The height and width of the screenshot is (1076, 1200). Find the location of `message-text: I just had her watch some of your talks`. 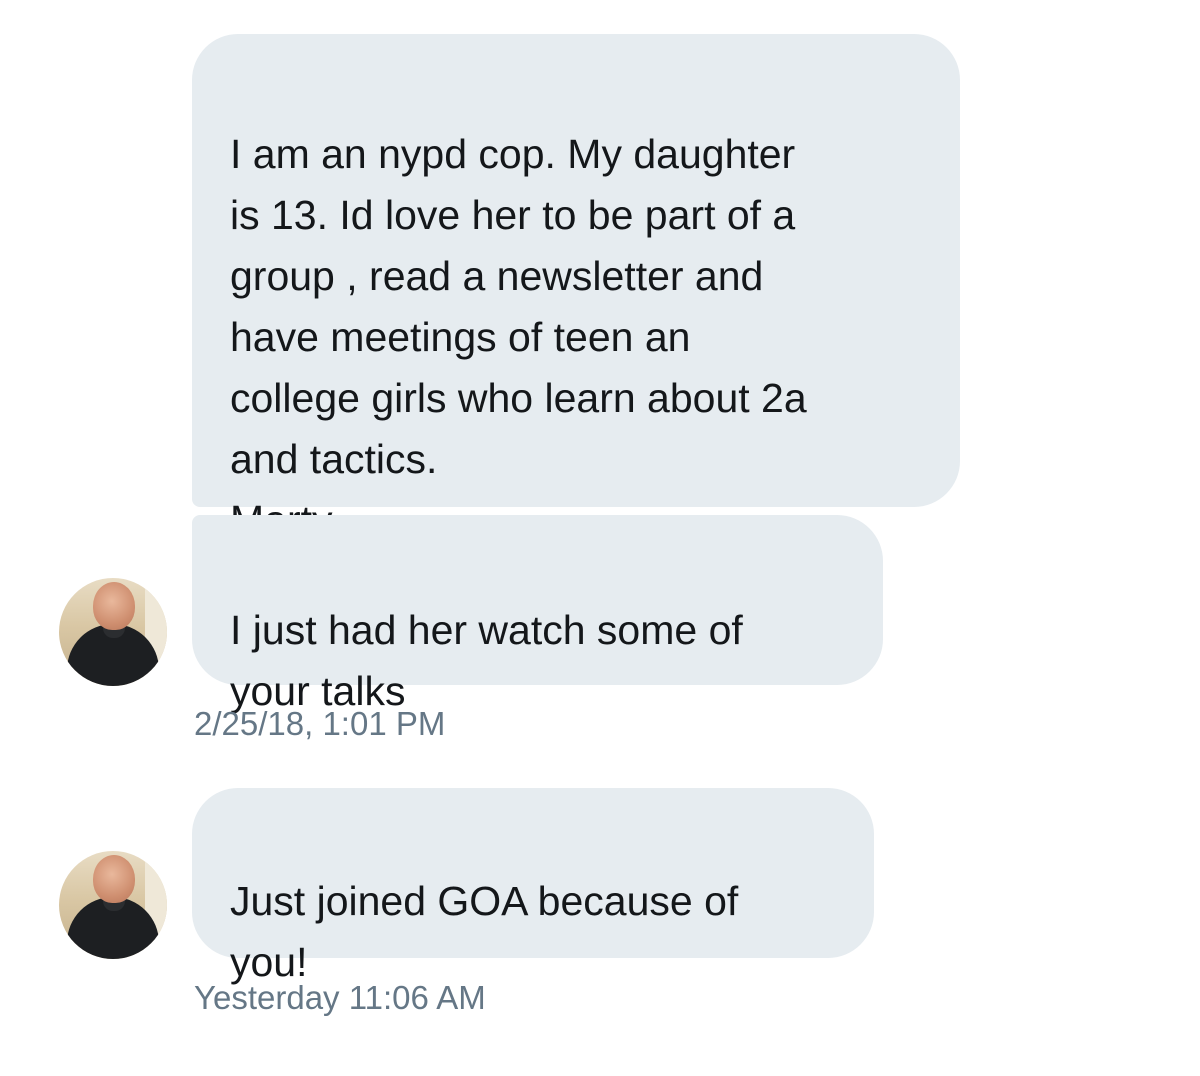

message-text: I just had her watch some of your talks is located at coordinates (486, 660).